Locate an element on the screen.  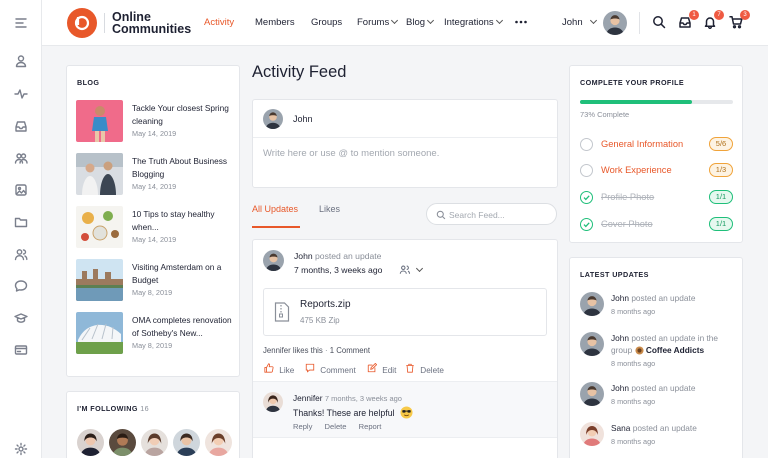
visibility-selector is located at coordinates (411, 270).